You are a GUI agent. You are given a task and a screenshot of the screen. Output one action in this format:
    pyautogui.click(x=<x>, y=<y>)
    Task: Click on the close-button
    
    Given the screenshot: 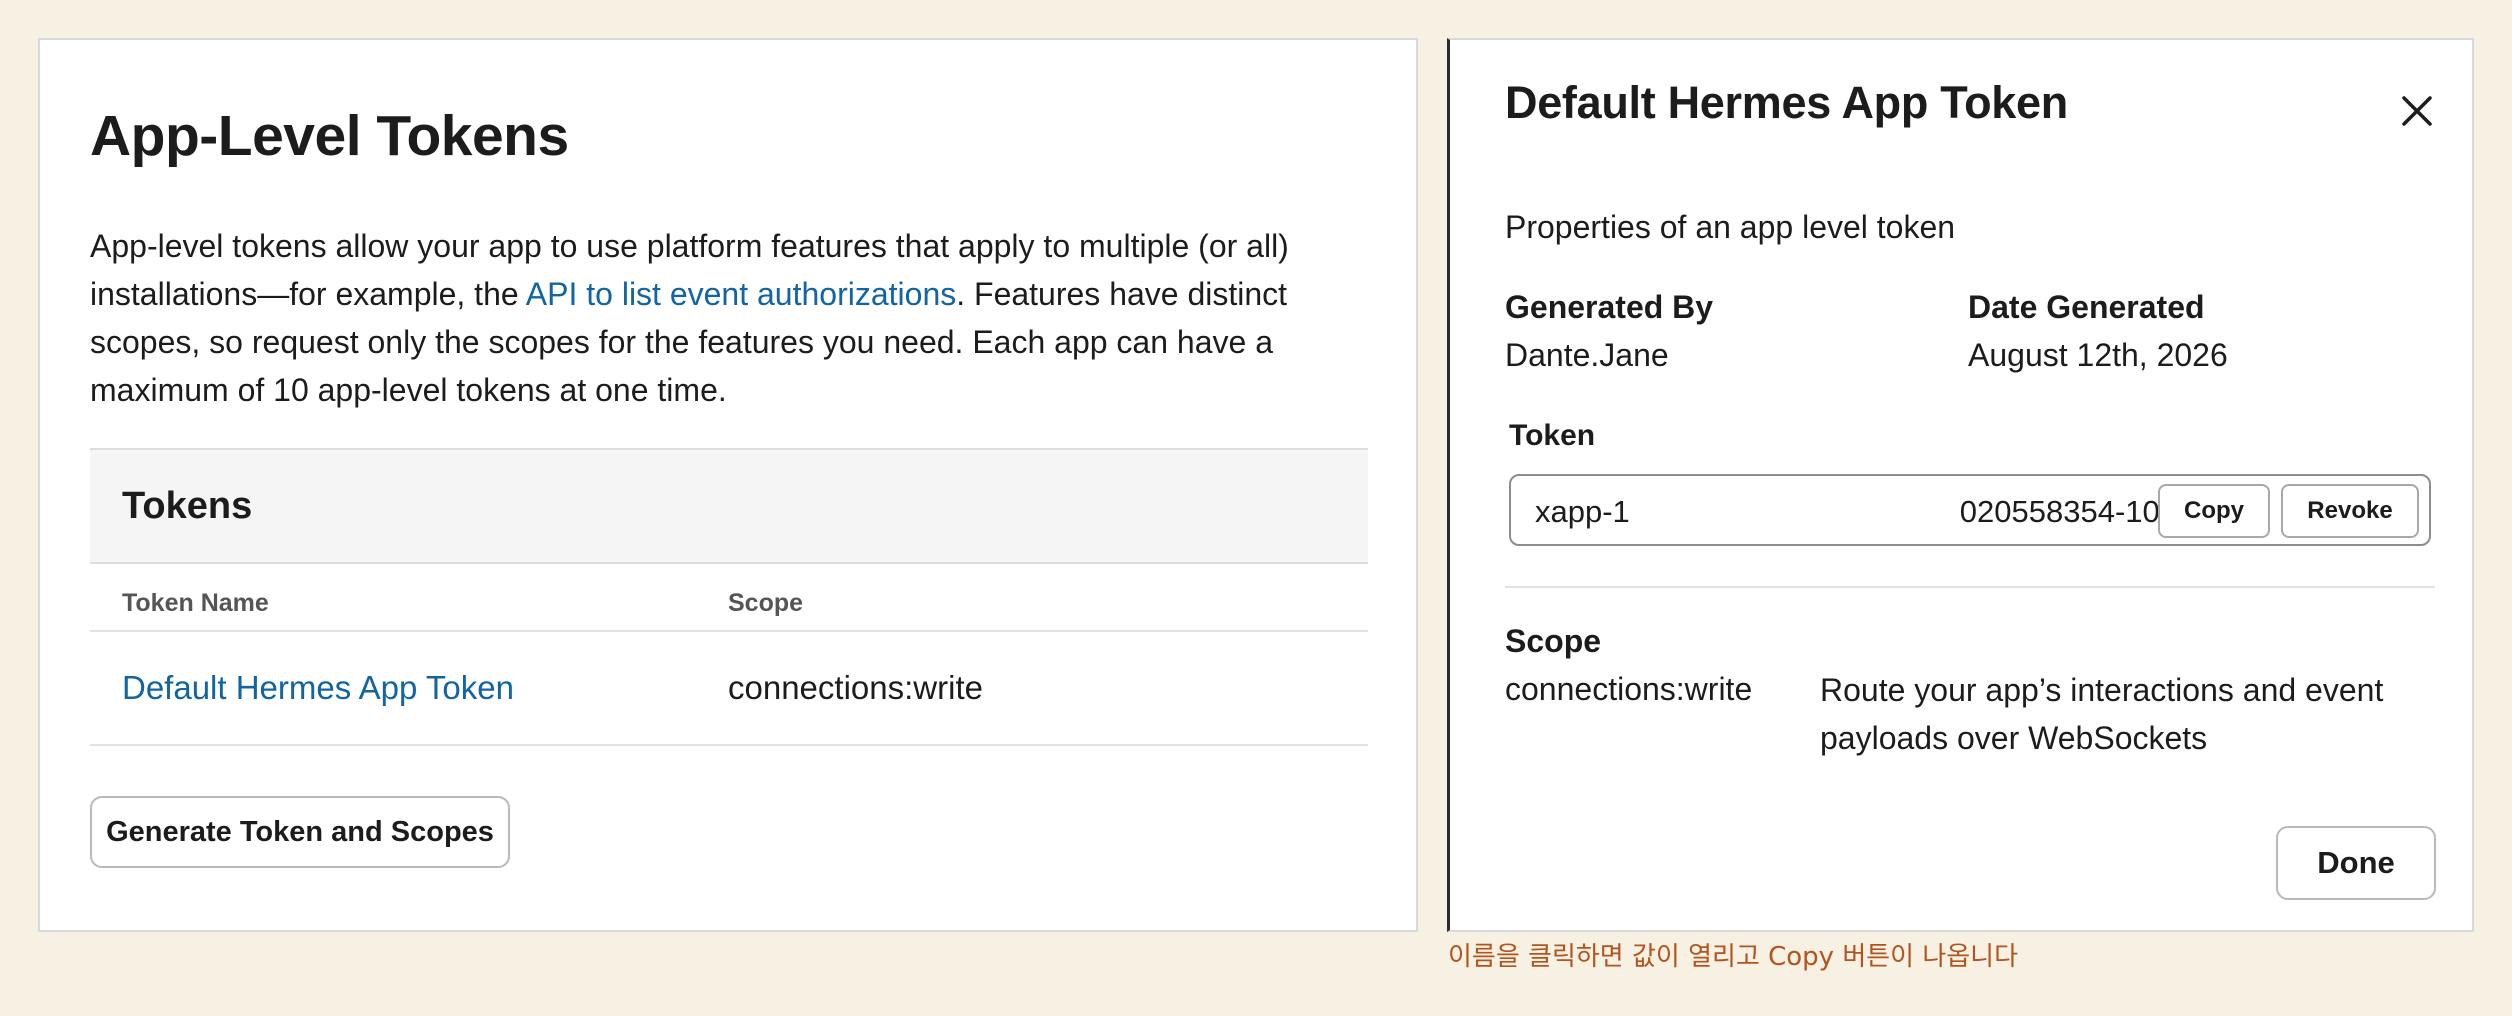 What is the action you would take?
    pyautogui.click(x=2417, y=111)
    